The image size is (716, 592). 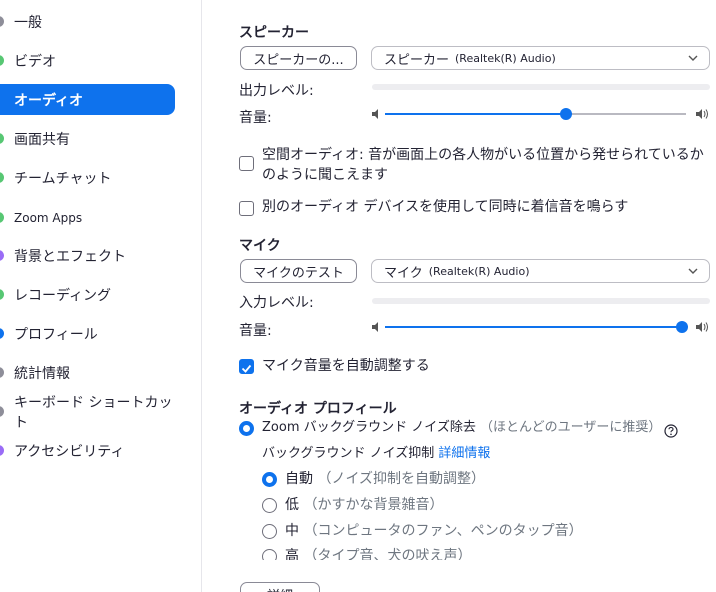 What do you see at coordinates (255, 331) in the screenshot?
I see `mic-volume-label: 音量:` at bounding box center [255, 331].